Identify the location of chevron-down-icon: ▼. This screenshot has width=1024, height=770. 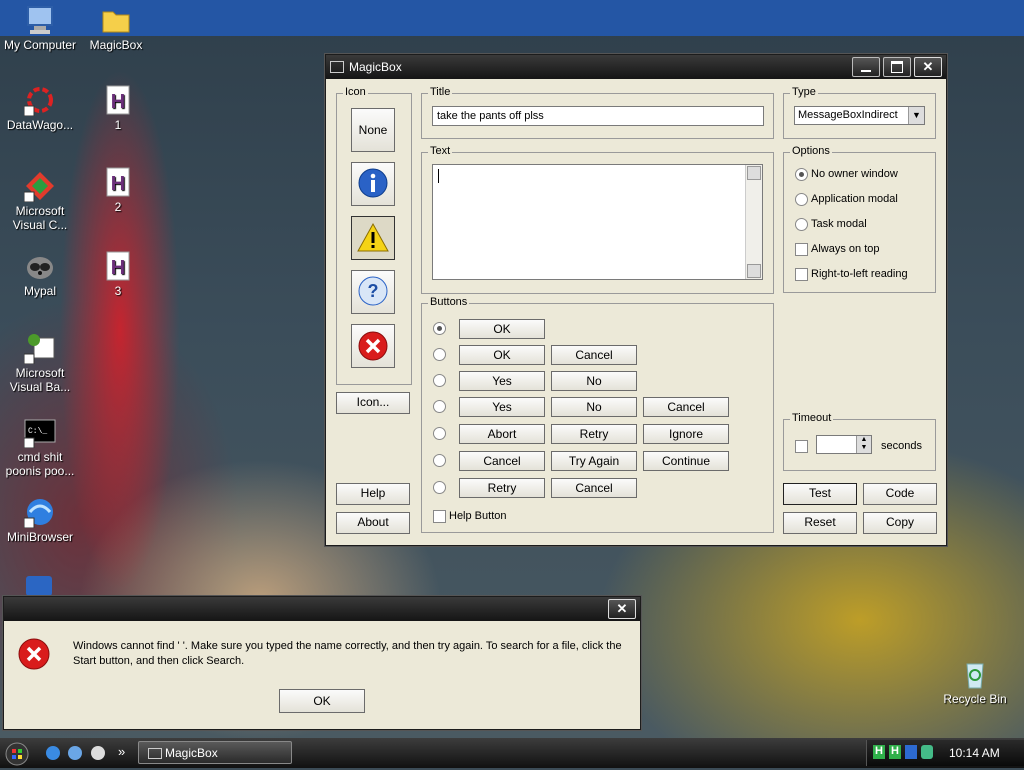
(916, 115).